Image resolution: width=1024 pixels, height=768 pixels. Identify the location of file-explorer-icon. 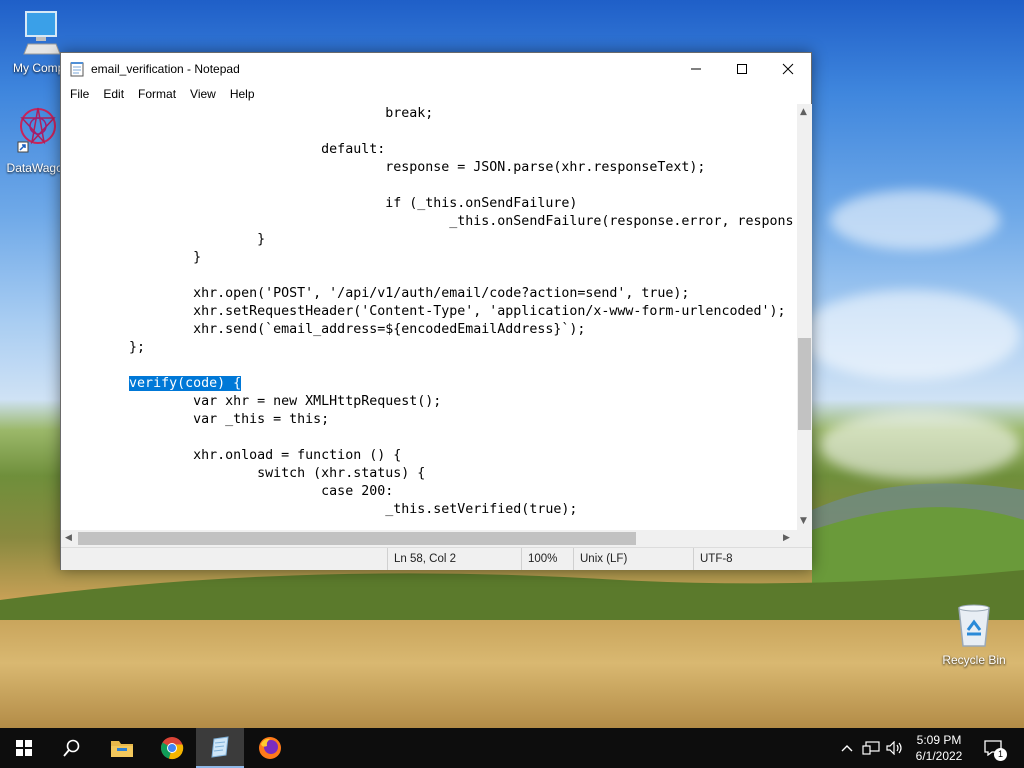
(122, 749).